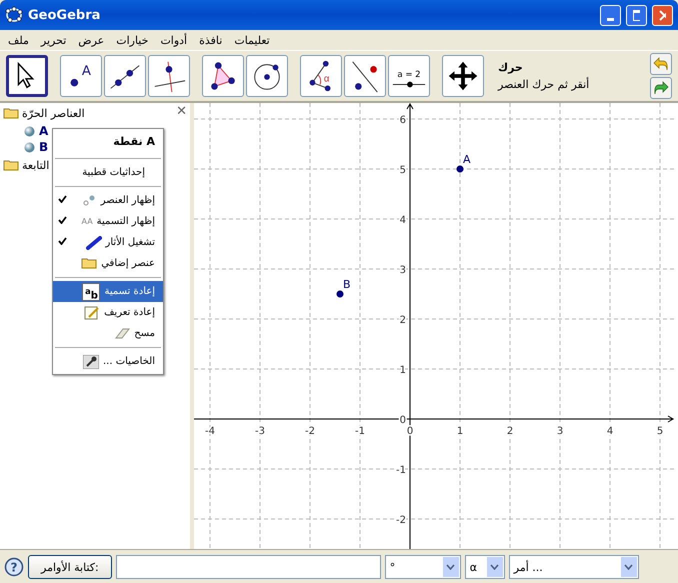 The image size is (678, 583). Describe the element at coordinates (108, 200) in the screenshot. I see `menu-item: إظهار العنصر` at that location.